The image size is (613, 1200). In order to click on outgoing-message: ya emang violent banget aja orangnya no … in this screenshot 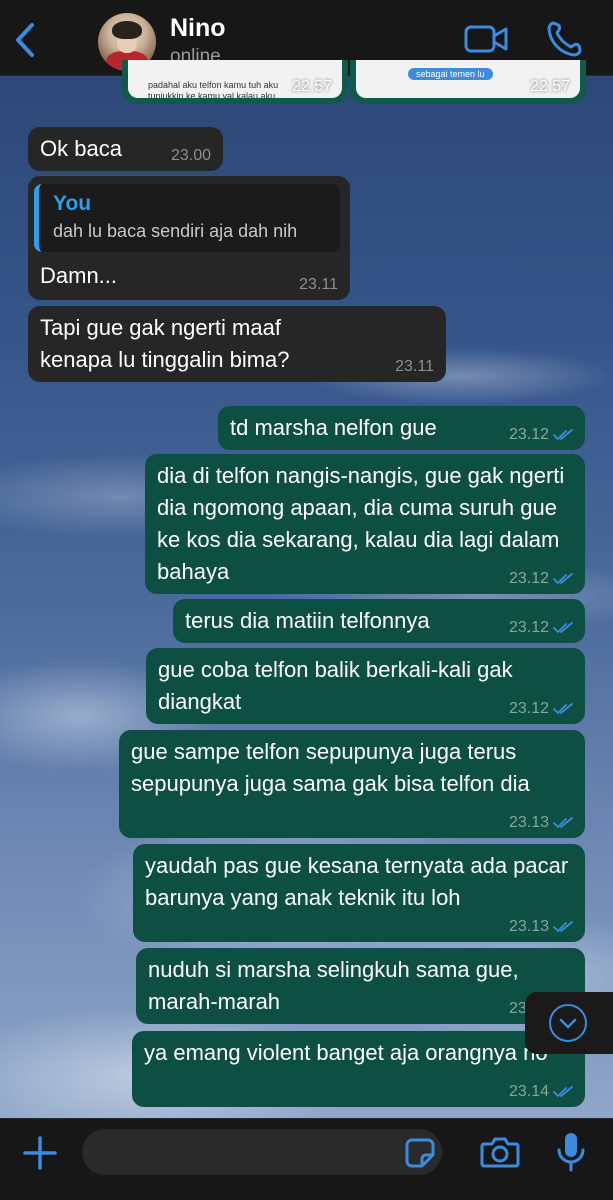, I will do `click(358, 1069)`.